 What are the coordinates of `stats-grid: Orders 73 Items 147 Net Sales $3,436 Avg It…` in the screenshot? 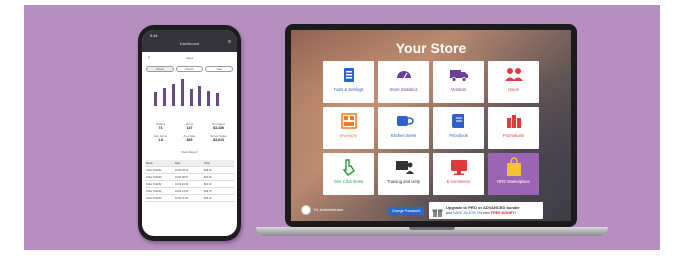 It's located at (189, 132).